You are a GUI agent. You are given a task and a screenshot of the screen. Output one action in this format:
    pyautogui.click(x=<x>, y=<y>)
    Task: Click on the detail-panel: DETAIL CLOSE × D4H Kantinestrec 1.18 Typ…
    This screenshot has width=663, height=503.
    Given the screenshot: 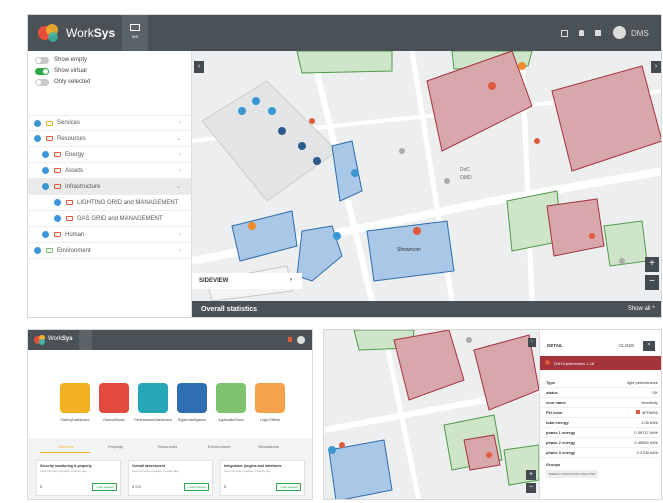 What is the action you would take?
    pyautogui.click(x=600, y=414)
    